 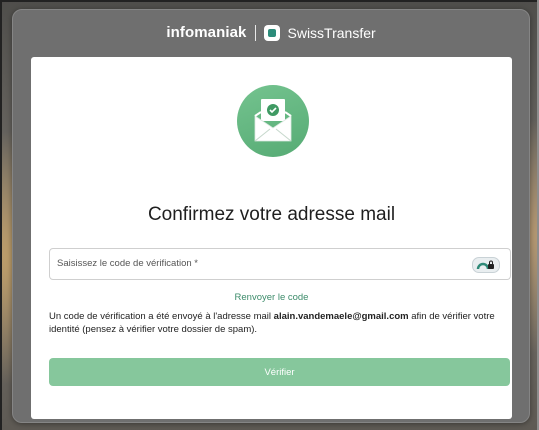 What do you see at coordinates (331, 32) in the screenshot?
I see `swisstransfer-name: SwissTransfer` at bounding box center [331, 32].